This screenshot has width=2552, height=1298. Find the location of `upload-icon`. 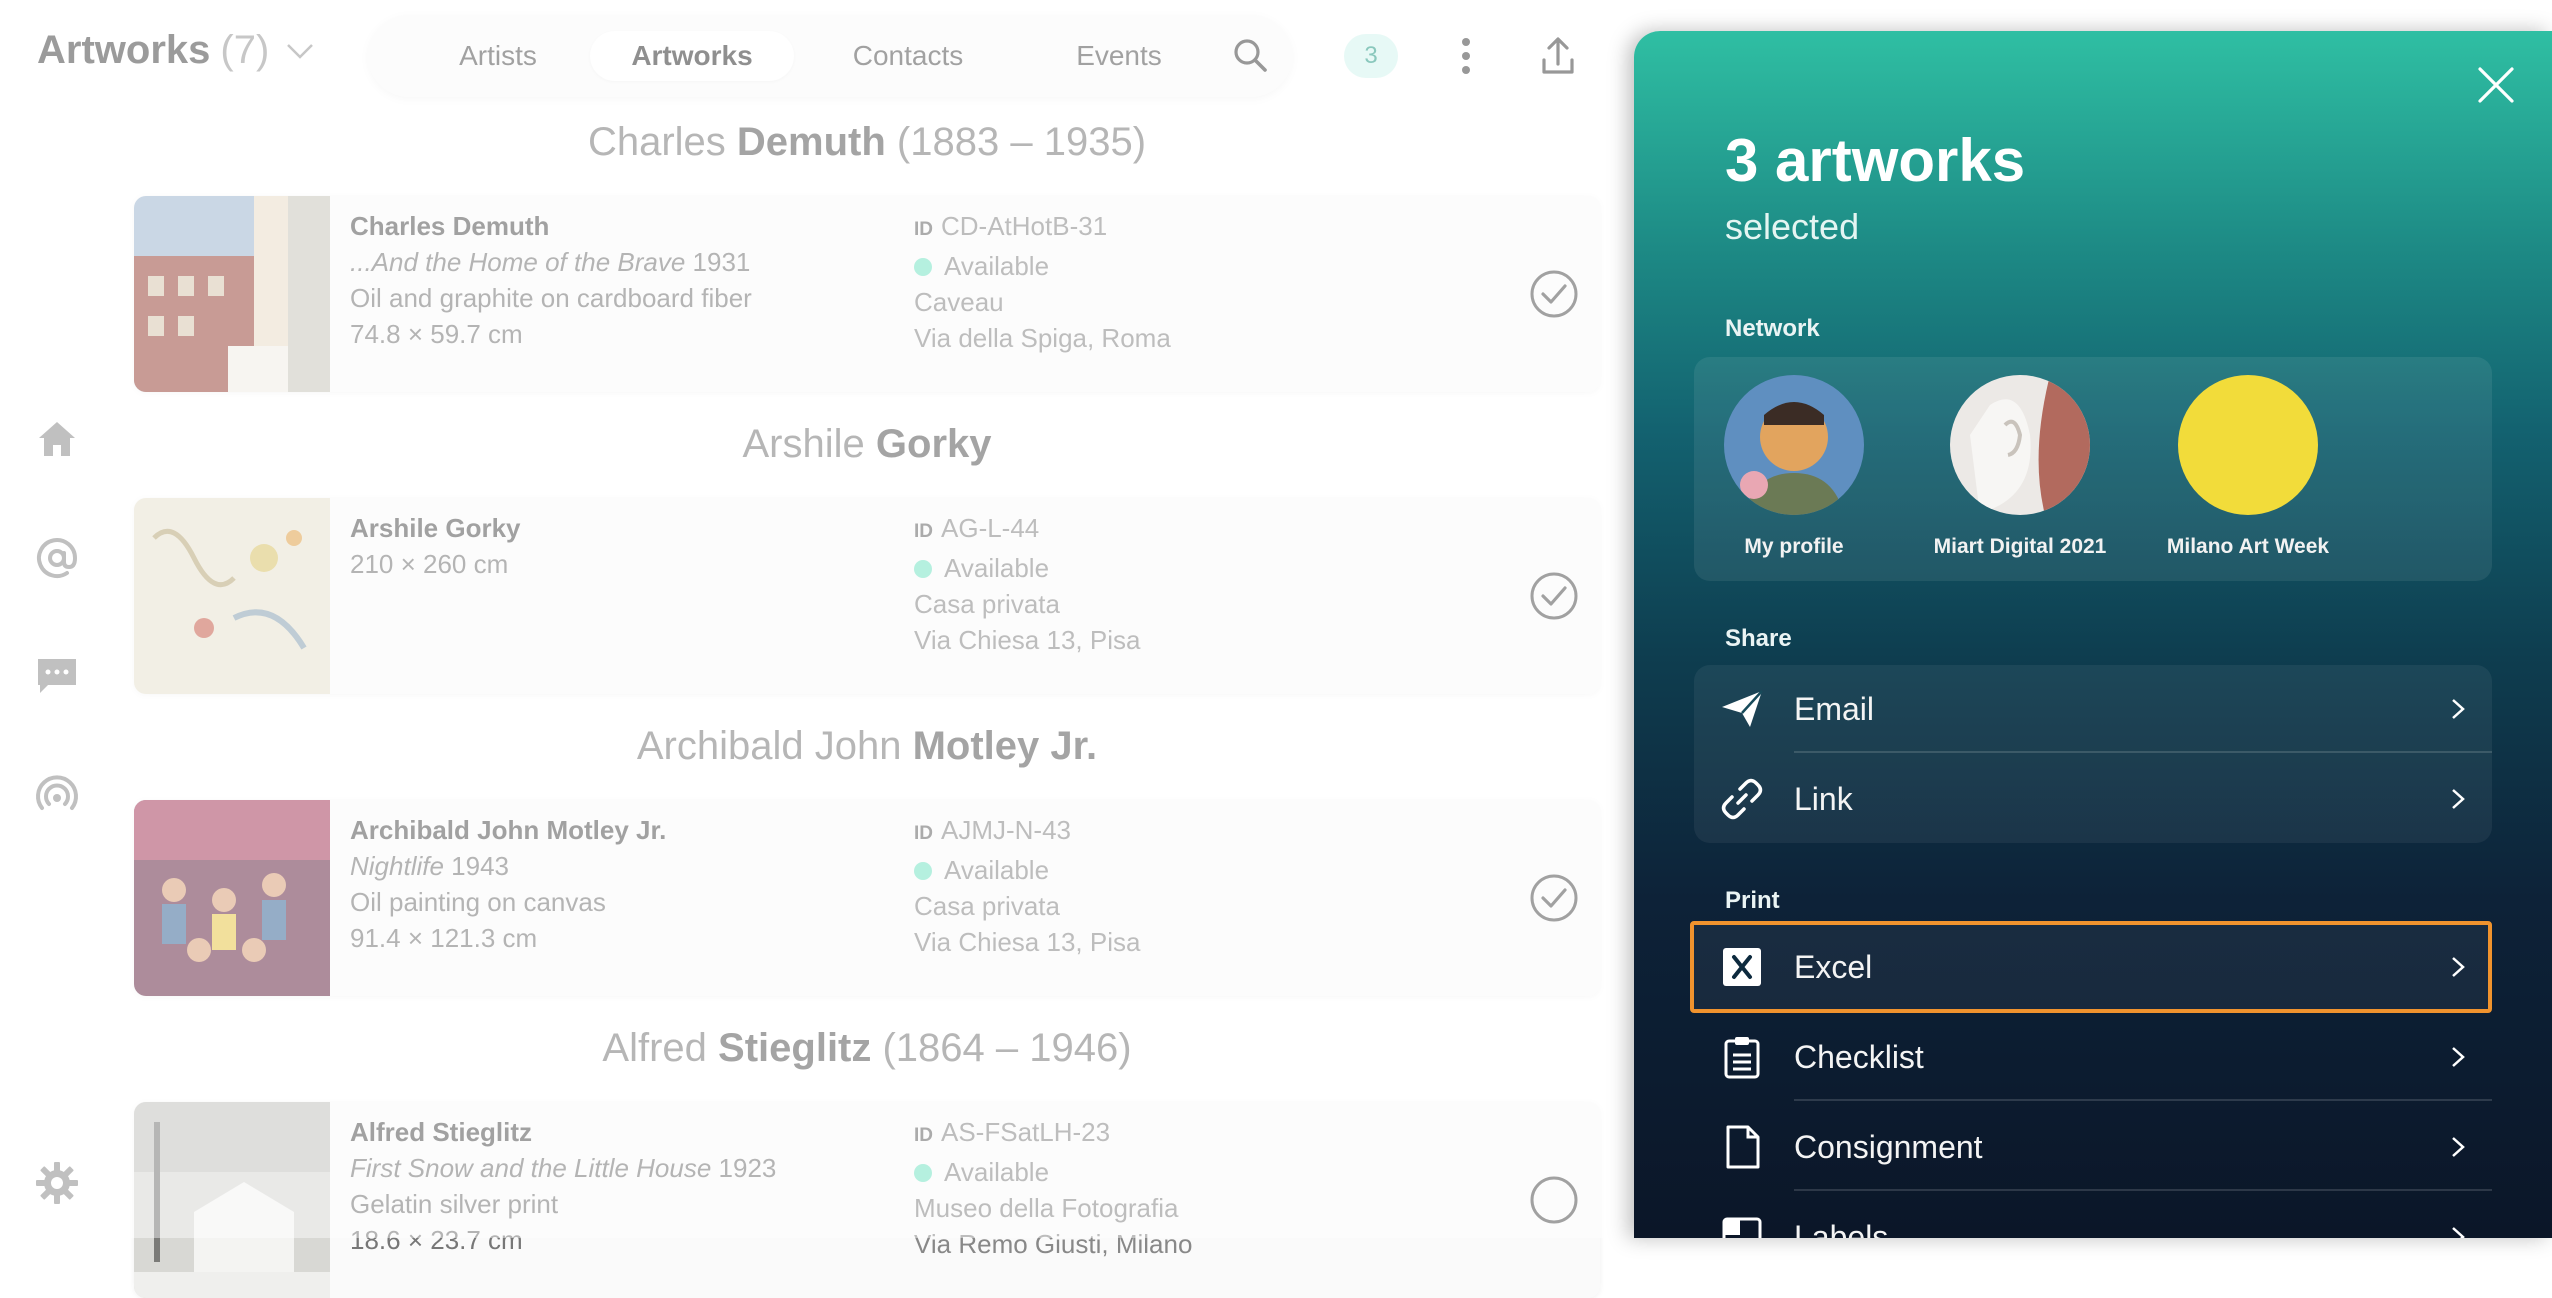

upload-icon is located at coordinates (1558, 56).